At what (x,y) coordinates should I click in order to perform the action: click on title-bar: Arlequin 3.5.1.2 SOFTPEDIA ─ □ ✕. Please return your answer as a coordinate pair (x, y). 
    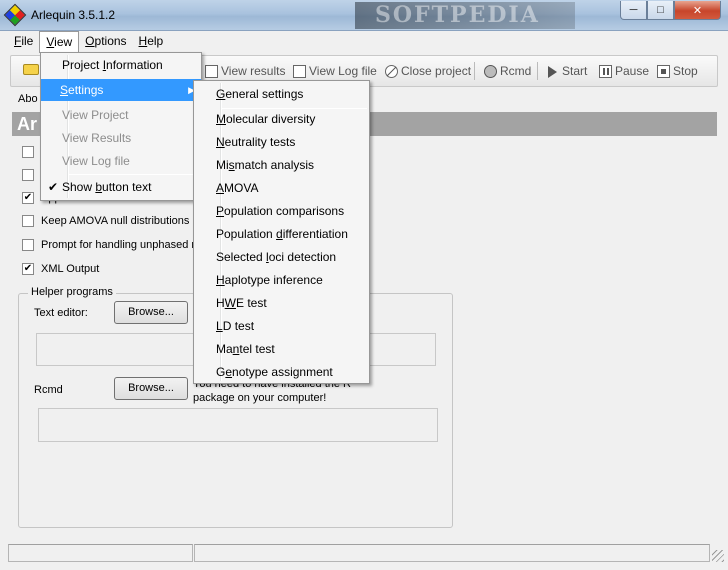
    Looking at the image, I should click on (364, 15).